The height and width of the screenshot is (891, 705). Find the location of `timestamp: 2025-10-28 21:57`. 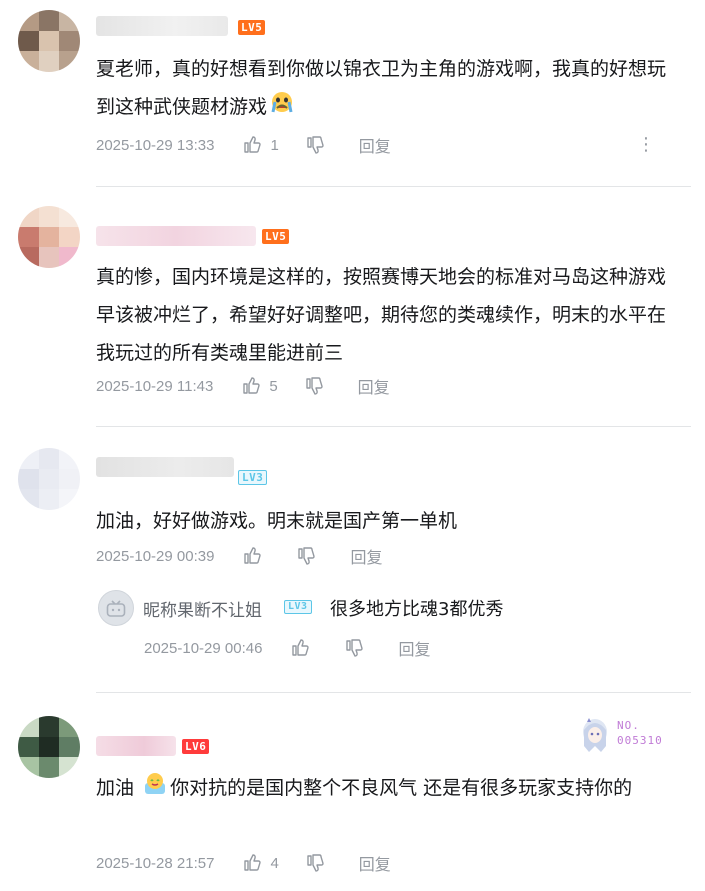

timestamp: 2025-10-28 21:57 is located at coordinates (155, 863).